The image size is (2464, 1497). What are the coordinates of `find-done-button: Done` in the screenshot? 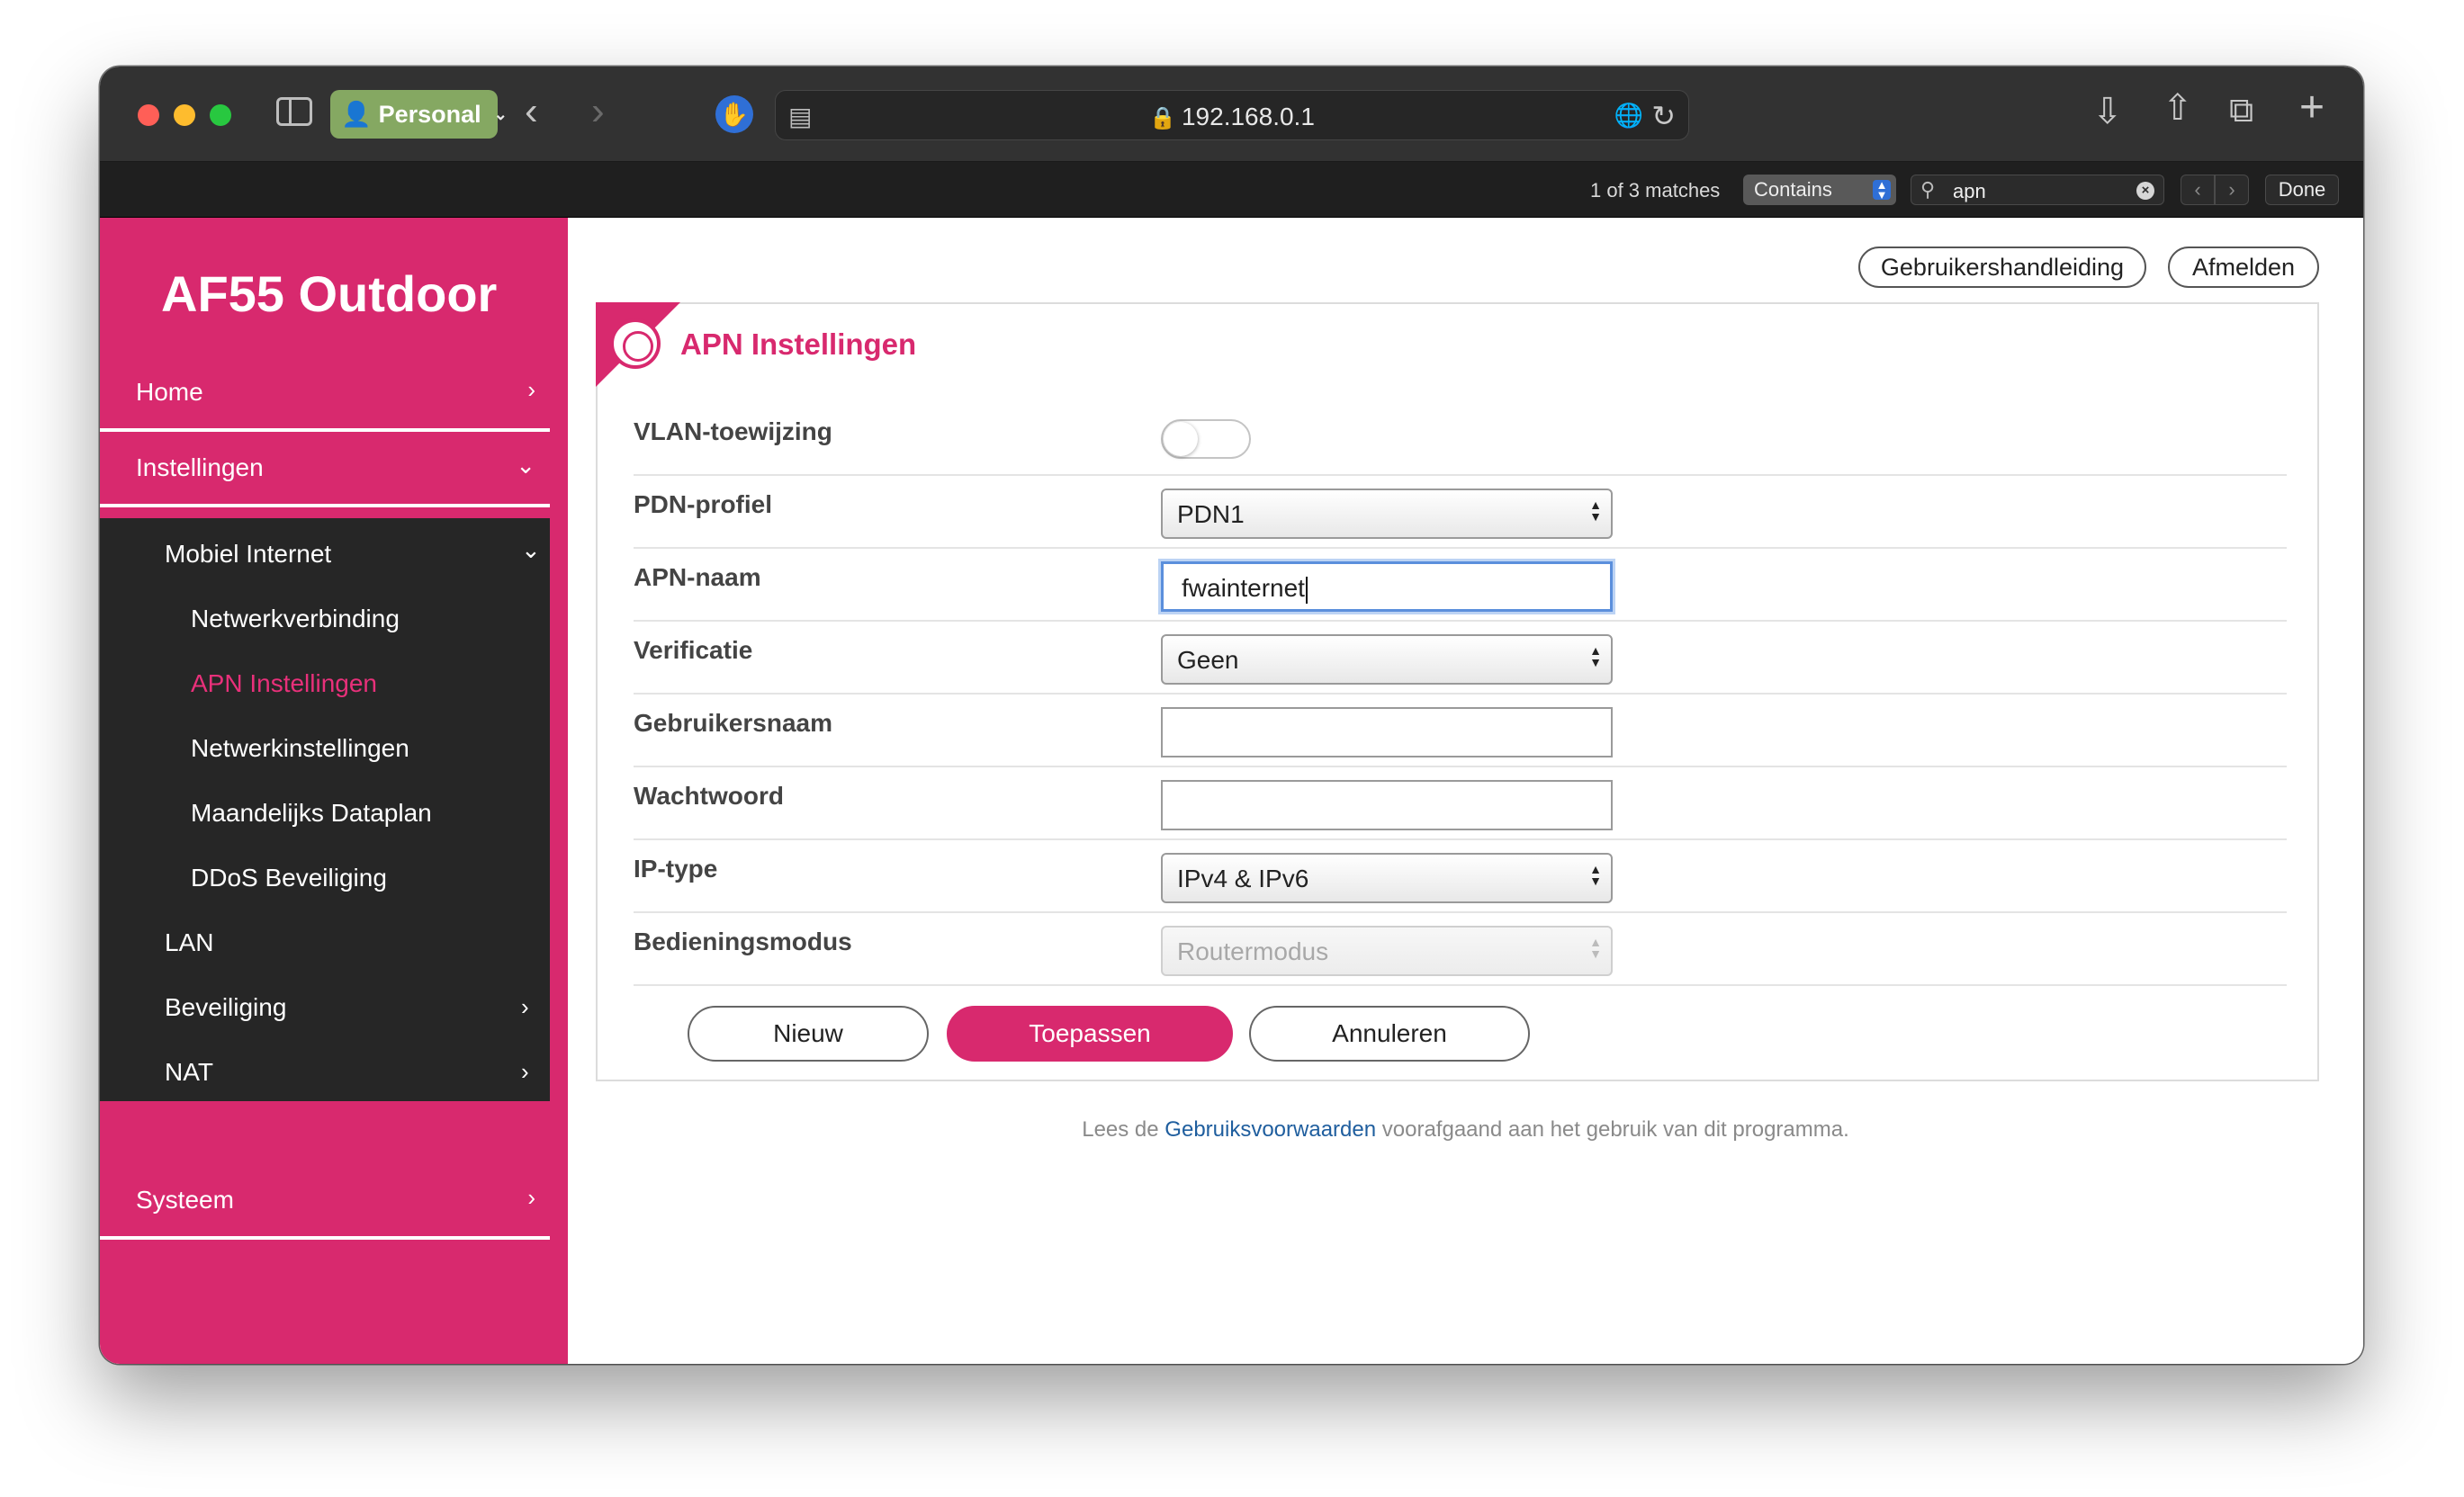 It's located at (2302, 190).